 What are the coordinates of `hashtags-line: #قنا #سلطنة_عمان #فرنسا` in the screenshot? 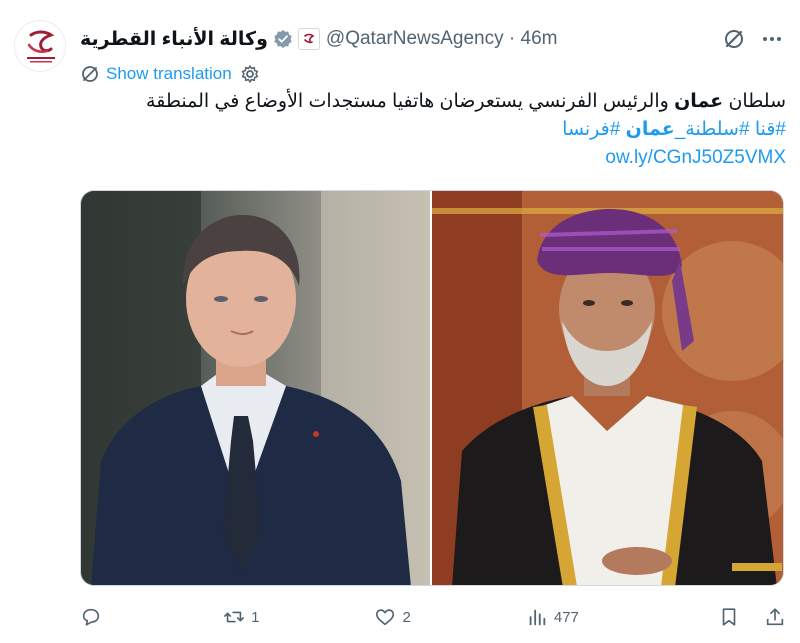 It's located at (433, 130).